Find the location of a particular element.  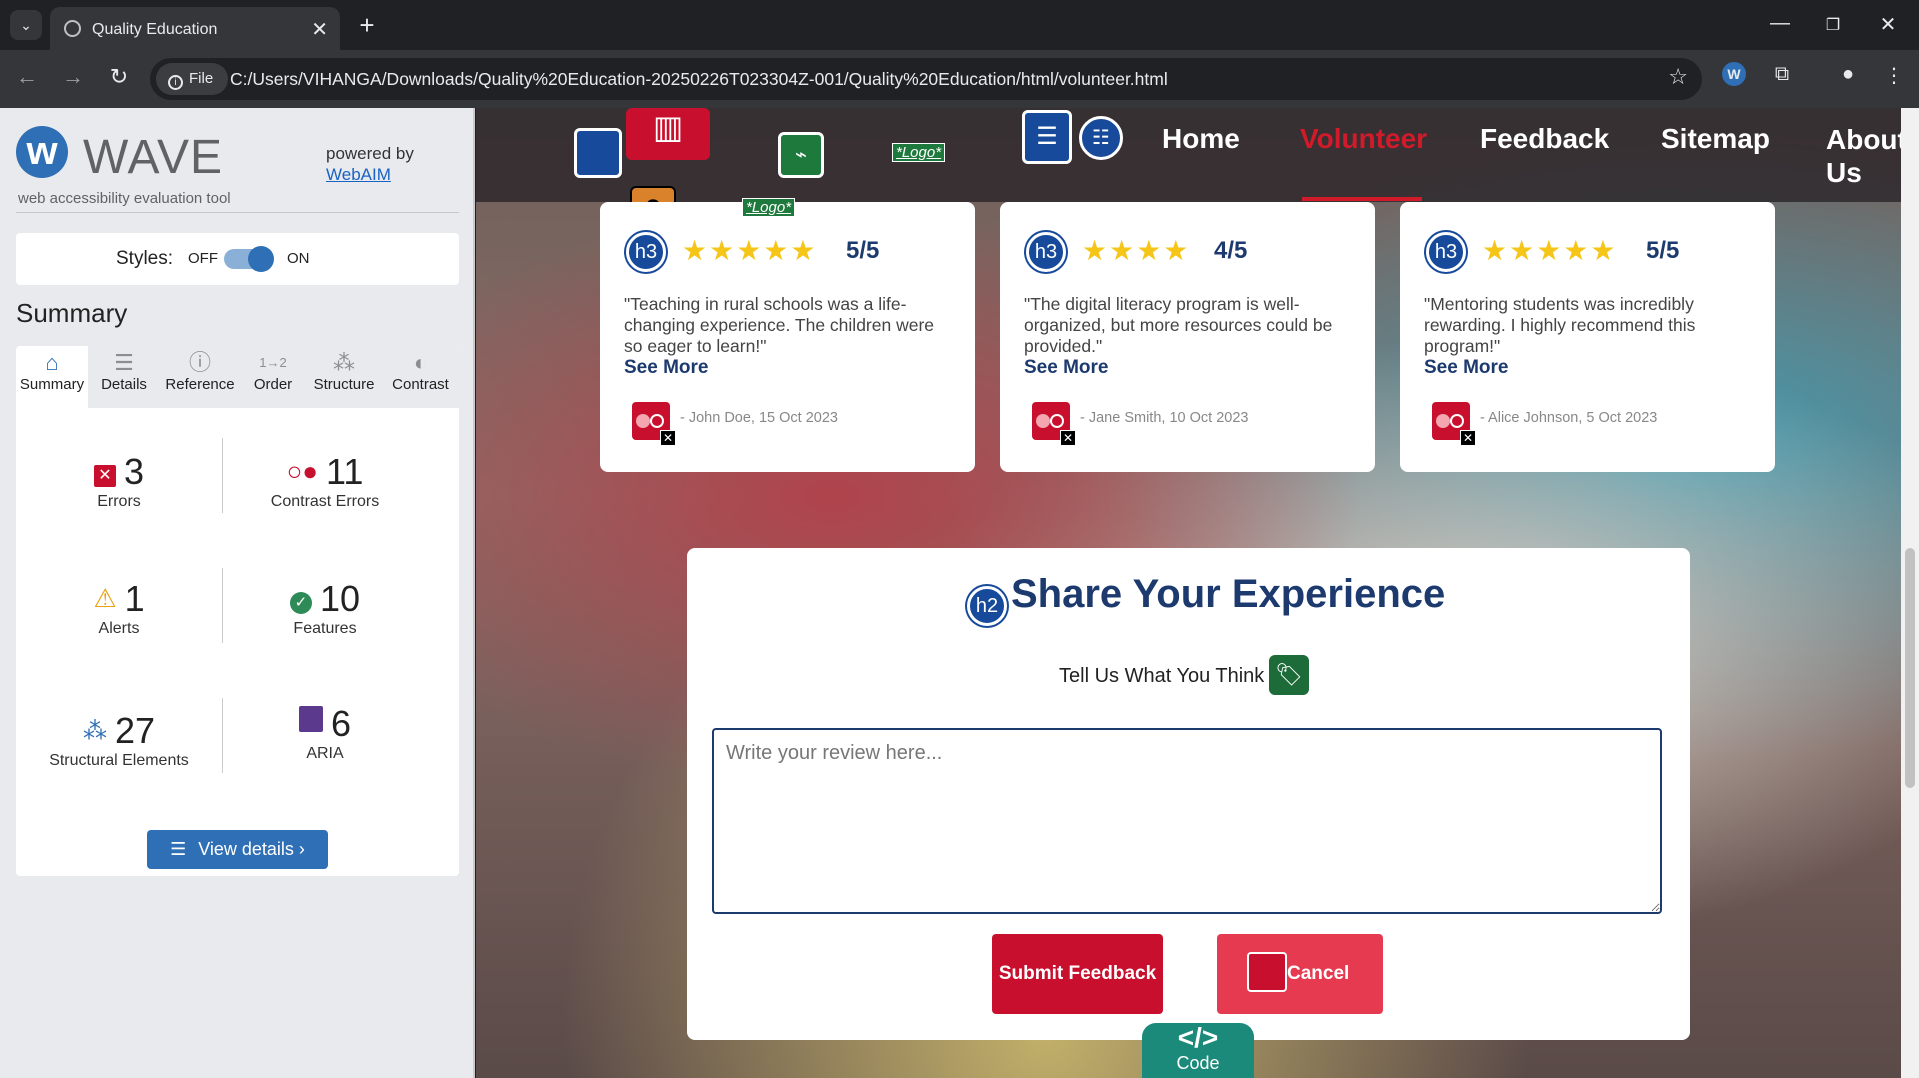

styles-toggle-panel: Styles: OFF ON is located at coordinates (237, 259).